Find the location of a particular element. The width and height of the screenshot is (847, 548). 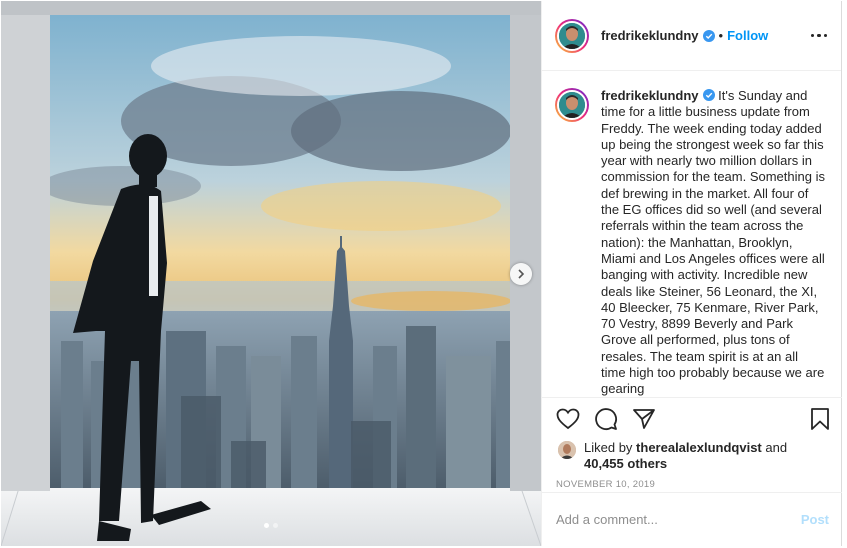

caption-avatar is located at coordinates (572, 105).